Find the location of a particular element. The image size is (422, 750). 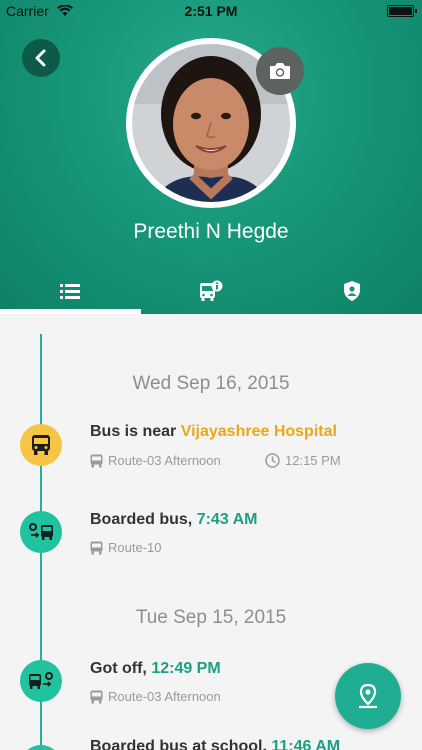

event-title: Got off, 12:49 PM is located at coordinates (155, 669).